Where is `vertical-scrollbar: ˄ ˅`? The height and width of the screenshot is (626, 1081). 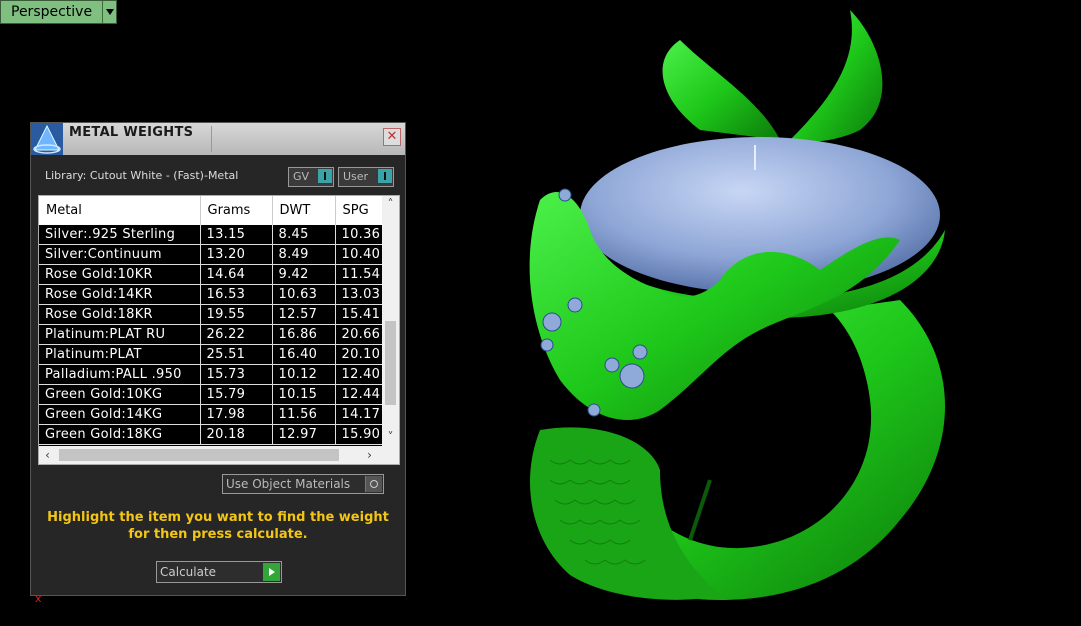
vertical-scrollbar: ˄ ˅ is located at coordinates (390, 321).